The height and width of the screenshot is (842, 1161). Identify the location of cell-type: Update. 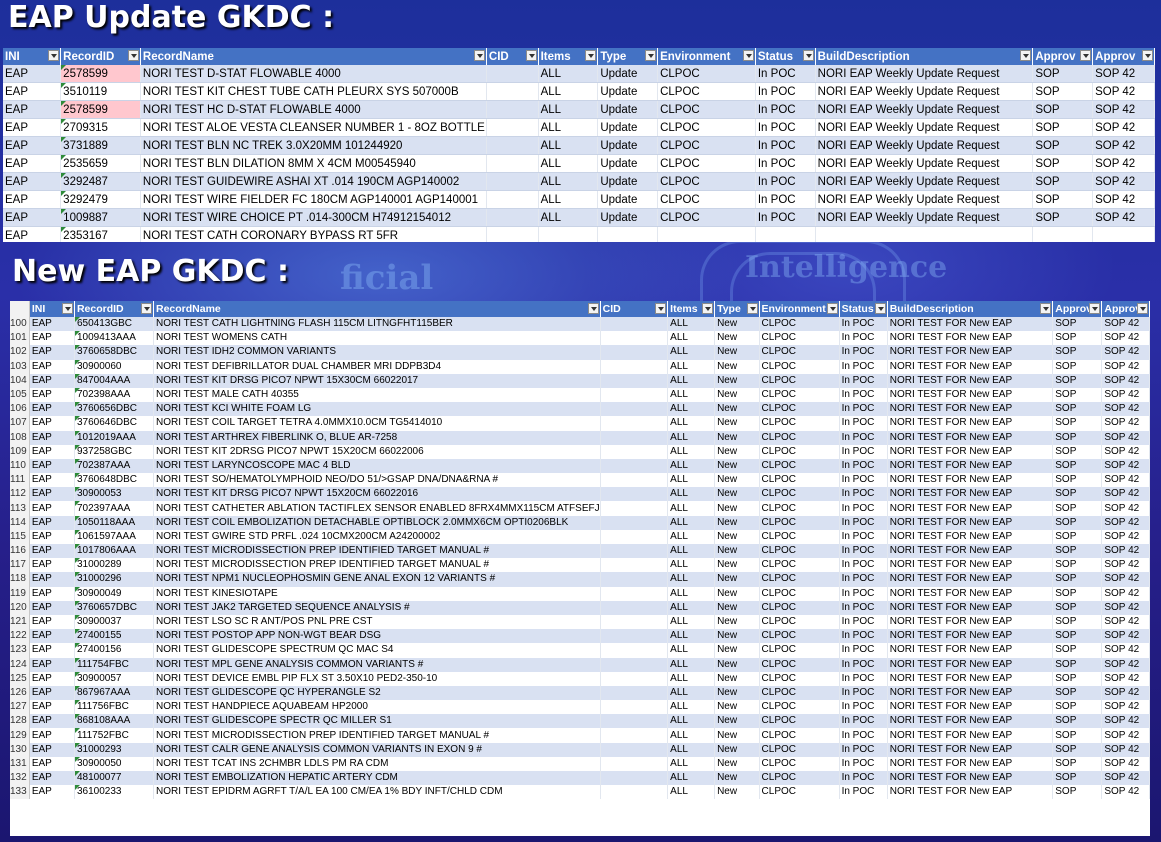
(628, 109).